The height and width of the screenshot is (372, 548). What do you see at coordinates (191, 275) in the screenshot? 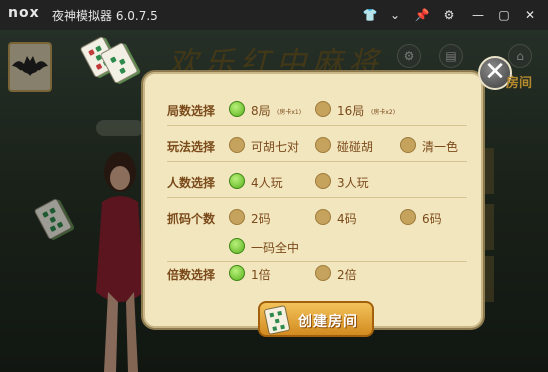
I see `option-row-label: 倍数选择` at bounding box center [191, 275].